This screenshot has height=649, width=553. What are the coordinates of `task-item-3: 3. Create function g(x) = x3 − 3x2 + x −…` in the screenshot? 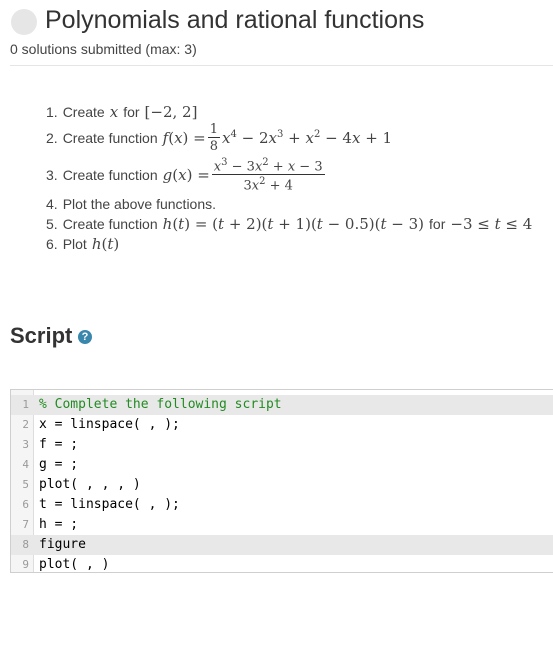 It's located at (185, 175).